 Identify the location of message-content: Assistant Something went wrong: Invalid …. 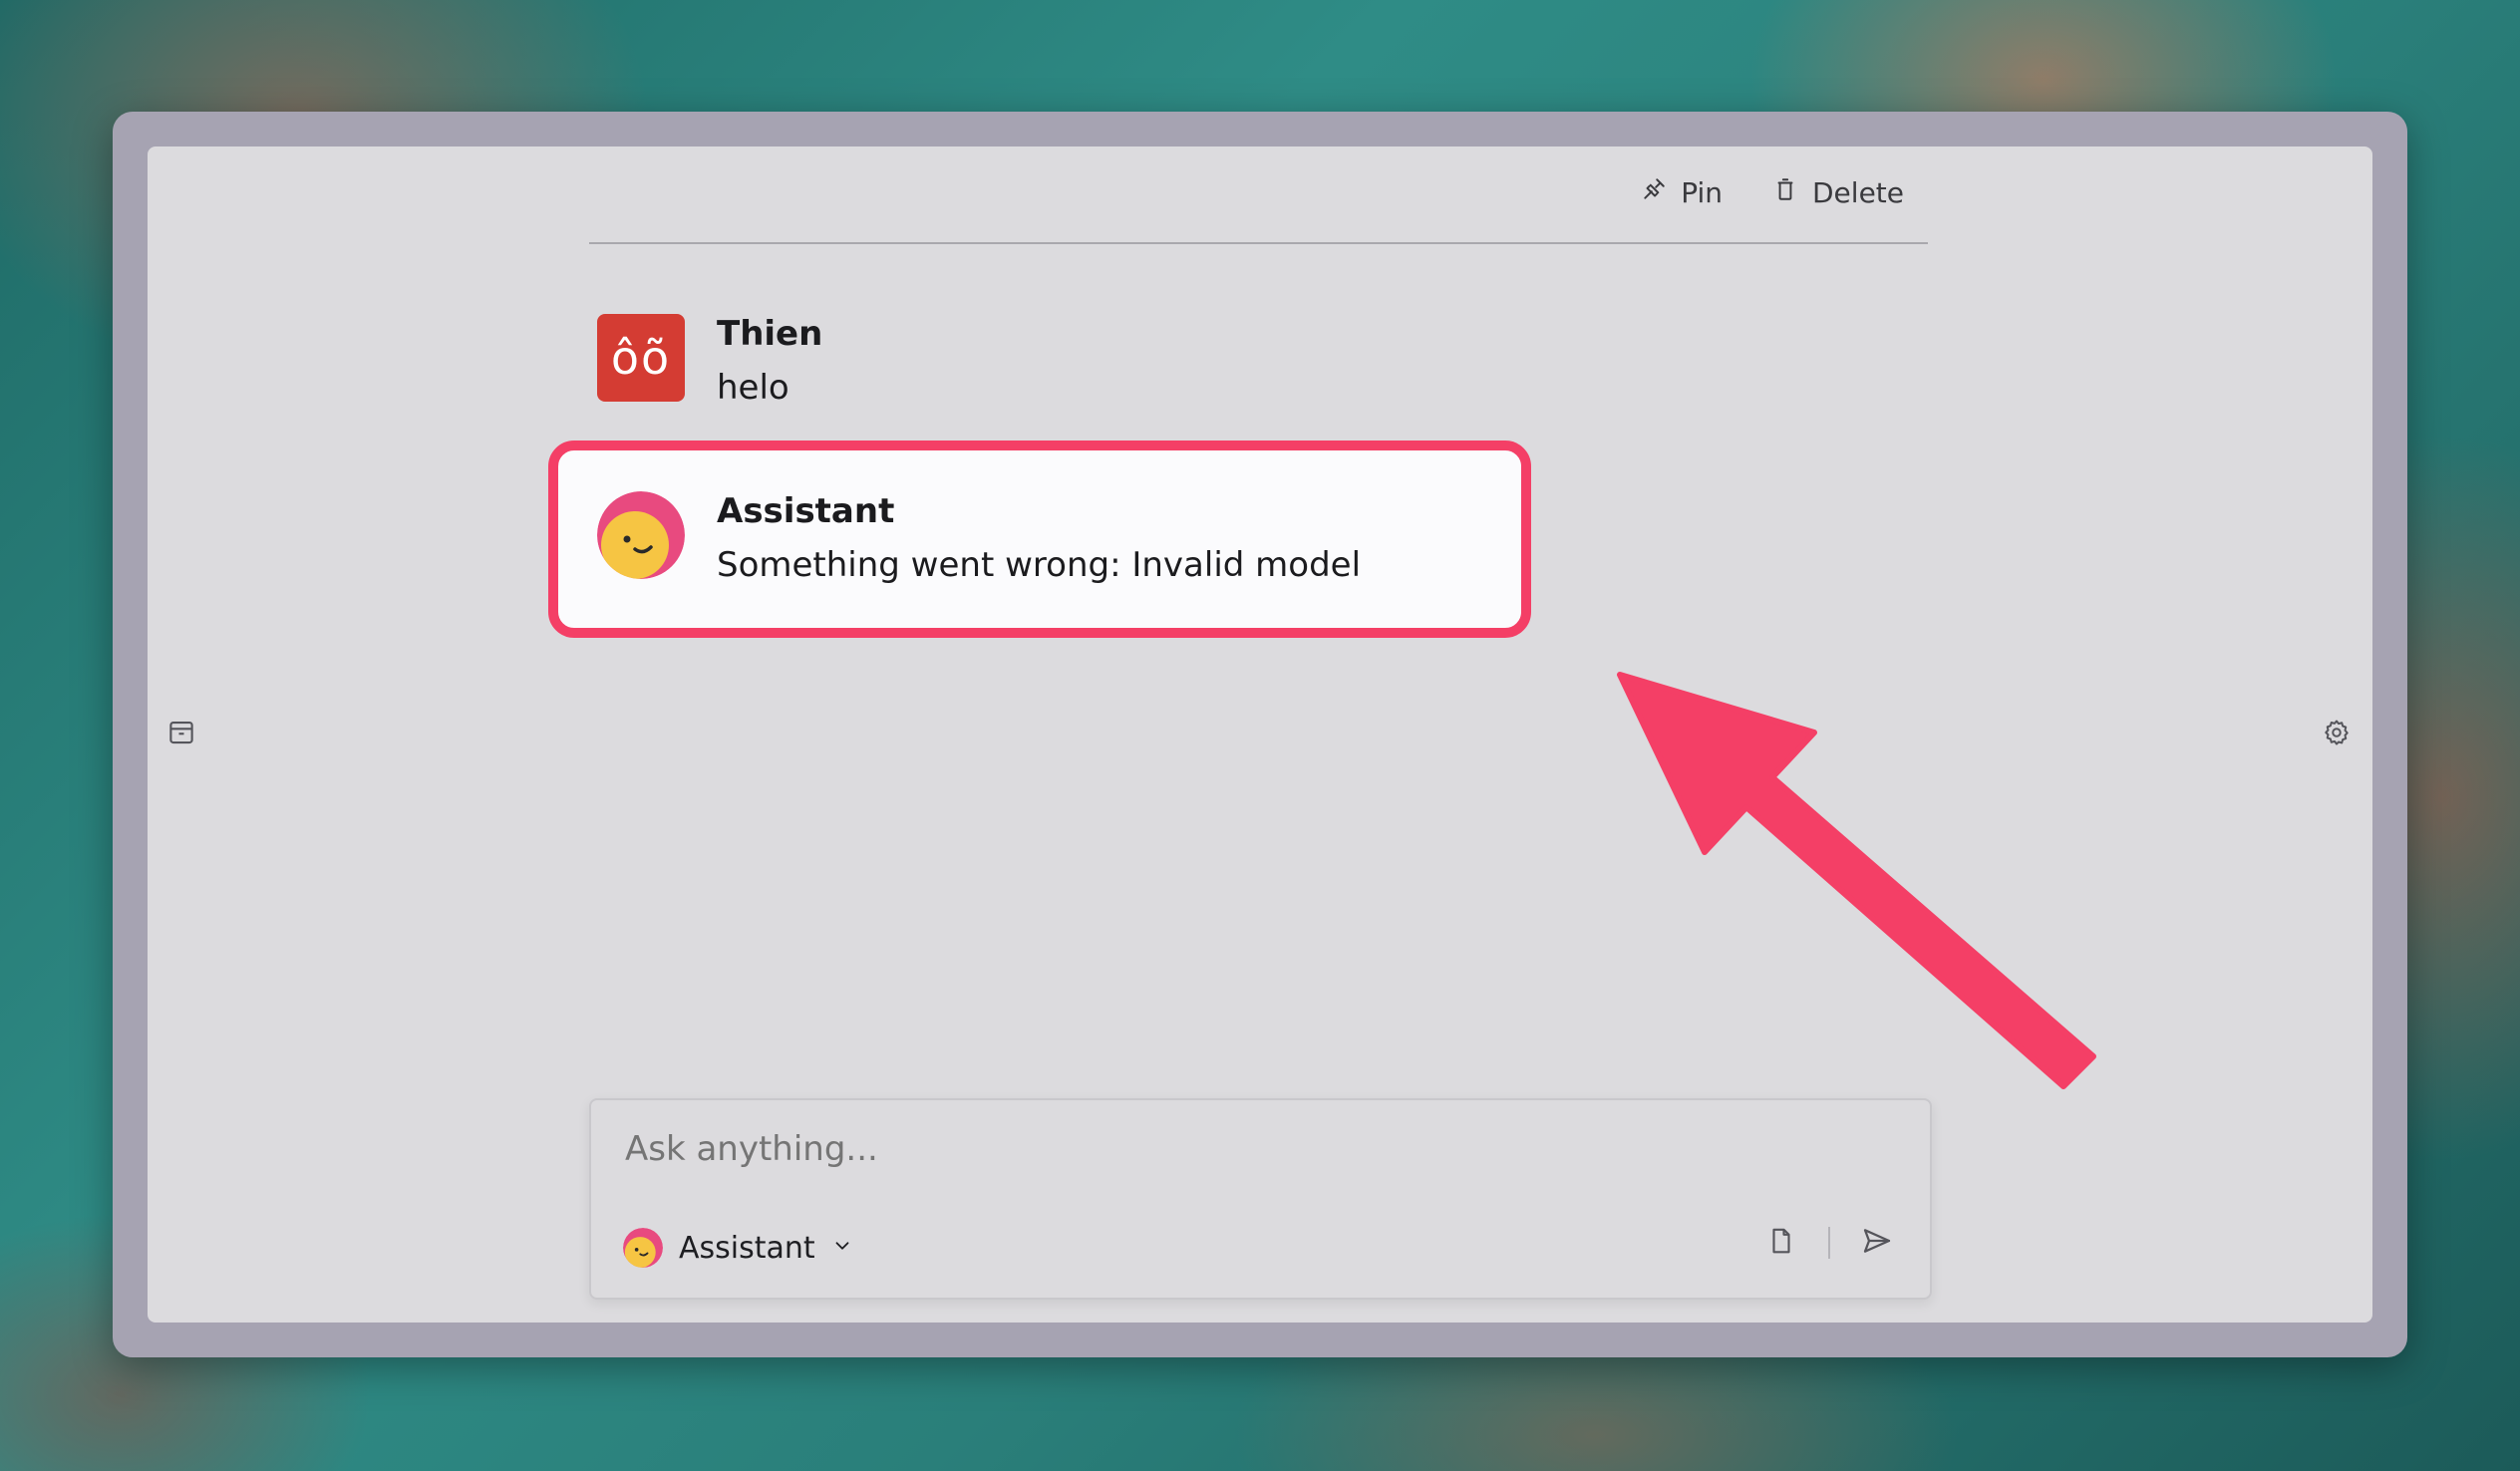
(1039, 538).